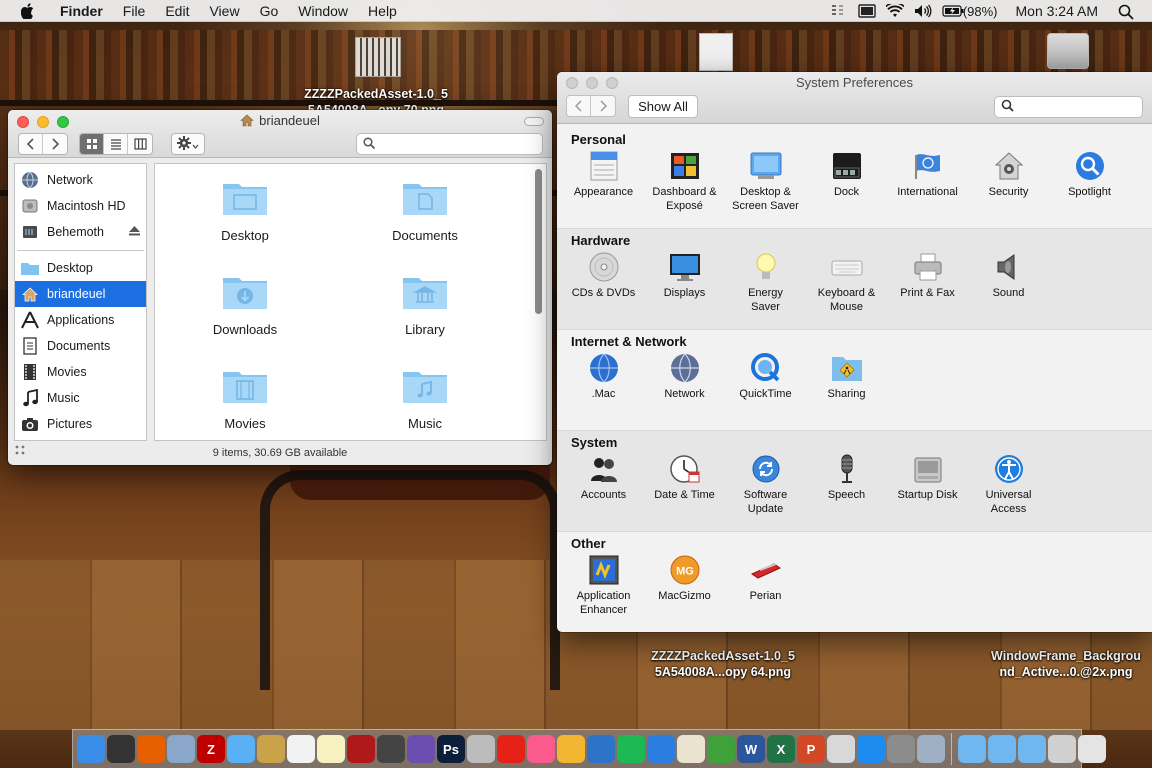  I want to click on sidebar-item-pictures: Pictures, so click(80, 424).